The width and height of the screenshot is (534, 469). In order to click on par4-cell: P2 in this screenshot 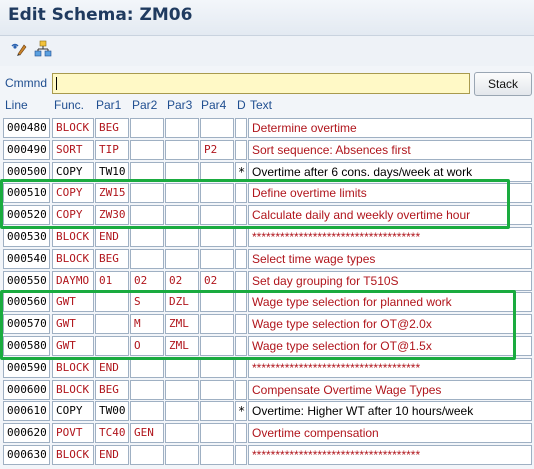, I will do `click(217, 149)`.